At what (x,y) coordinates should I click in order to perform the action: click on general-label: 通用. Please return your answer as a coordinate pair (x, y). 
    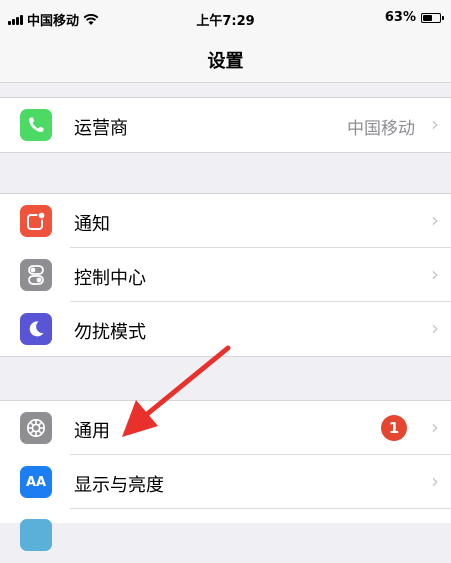
    Looking at the image, I should click on (92, 431).